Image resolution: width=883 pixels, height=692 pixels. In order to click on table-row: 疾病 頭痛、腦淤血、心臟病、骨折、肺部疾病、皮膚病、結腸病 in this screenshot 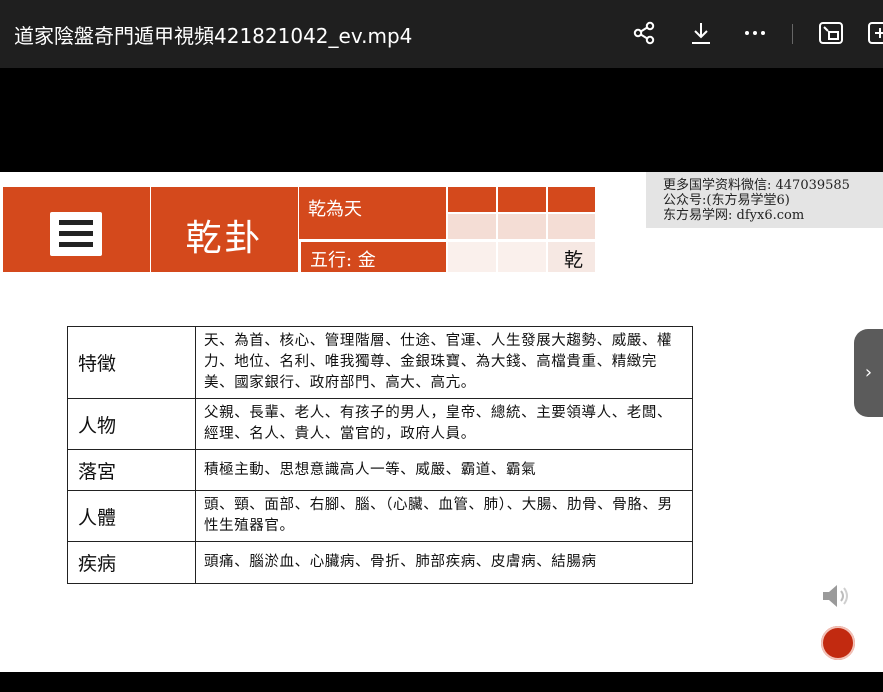, I will do `click(380, 562)`.